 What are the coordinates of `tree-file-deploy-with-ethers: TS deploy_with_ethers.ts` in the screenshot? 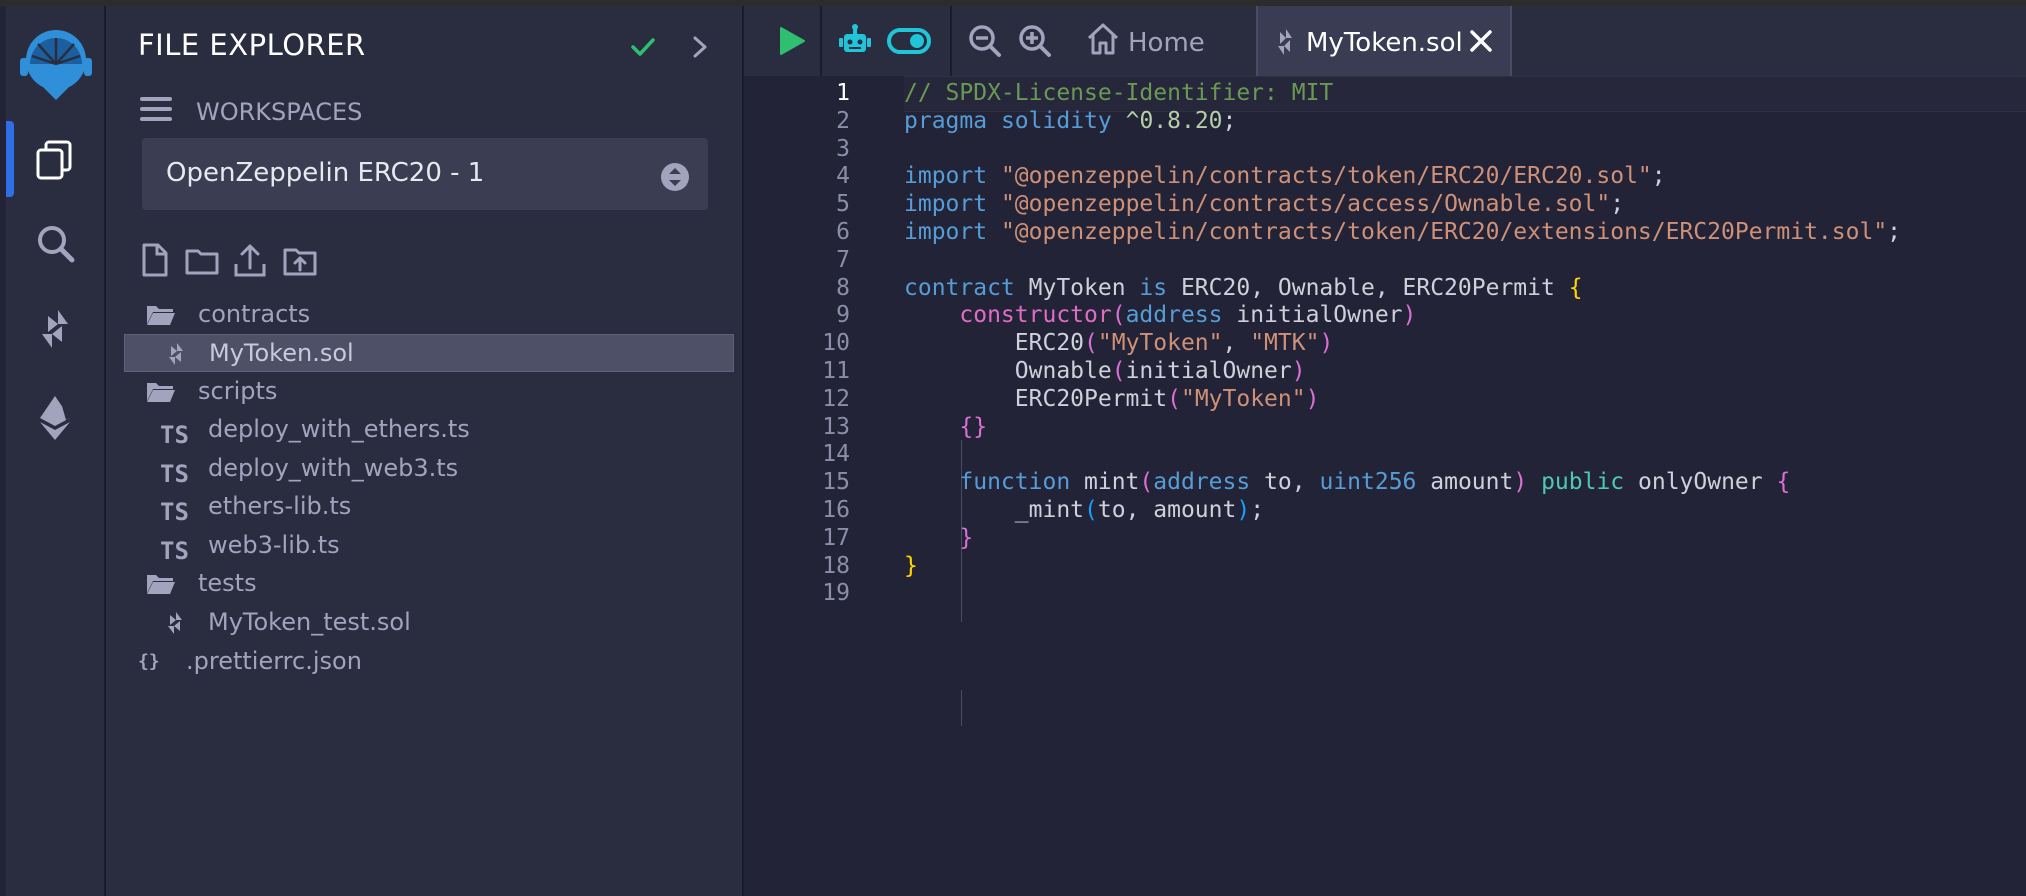 It's located at (429, 430).